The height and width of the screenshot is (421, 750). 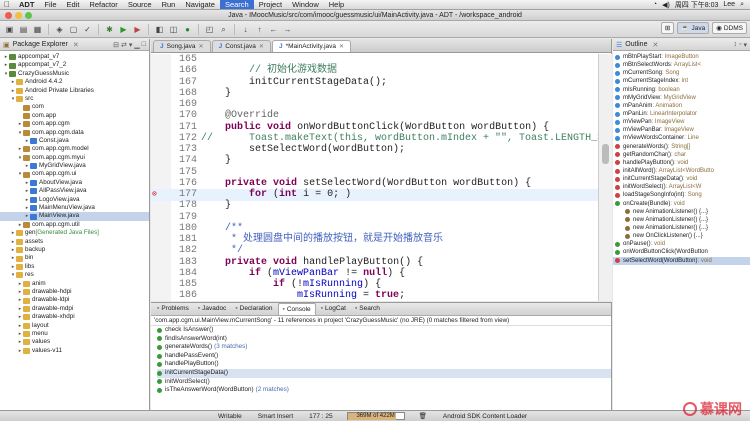 What do you see at coordinates (305, 4) in the screenshot?
I see `menu-item-window: Window` at bounding box center [305, 4].